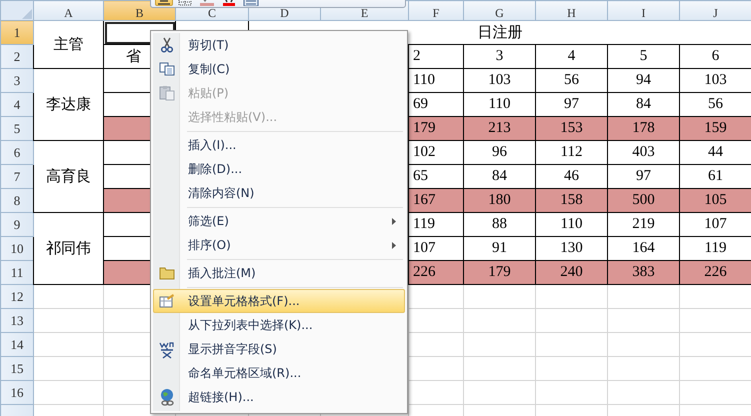  What do you see at coordinates (715, 200) in the screenshot?
I see `table-cell: 105` at bounding box center [715, 200].